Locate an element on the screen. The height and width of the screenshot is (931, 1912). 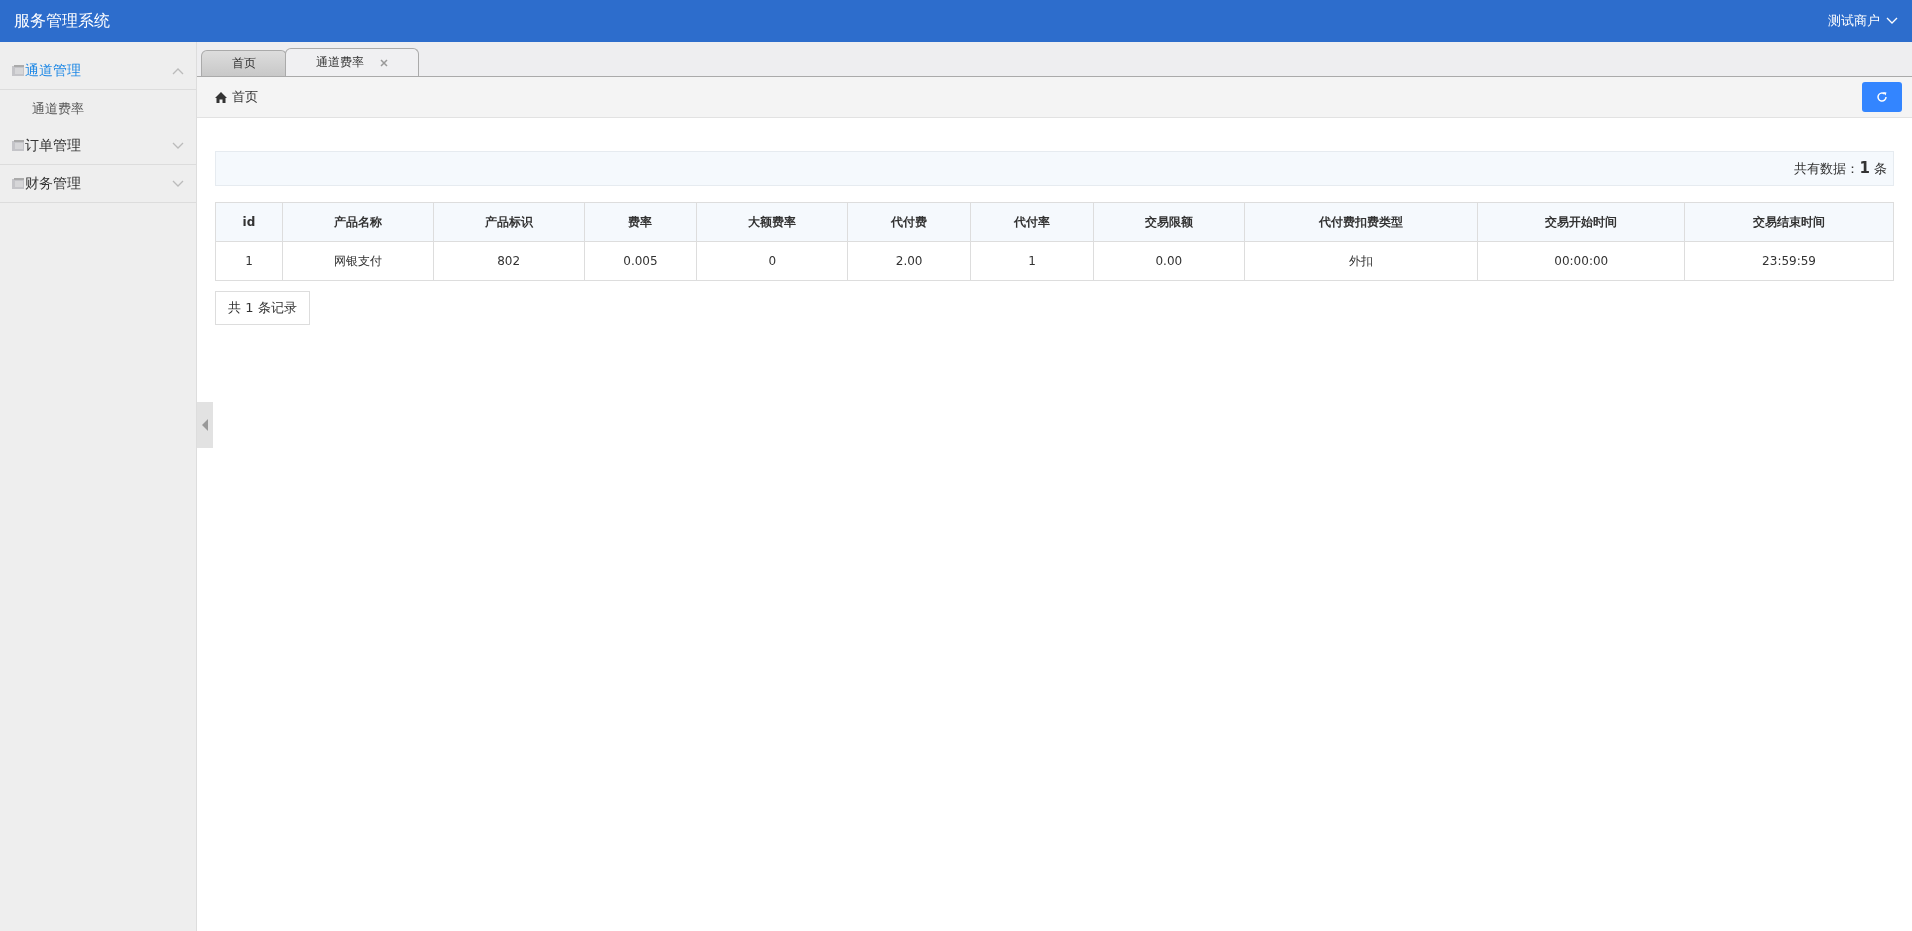
column-header: 产品名称 is located at coordinates (358, 222).